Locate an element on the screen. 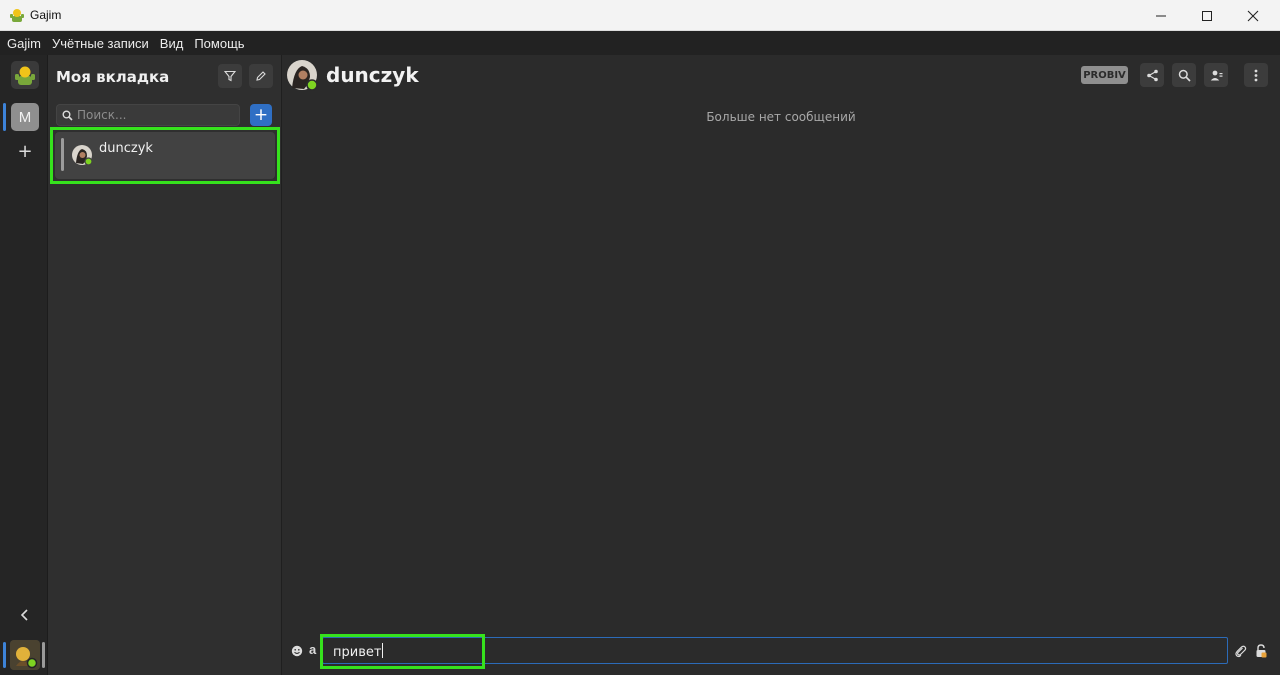 The height and width of the screenshot is (675, 1280). workspace-title: Моя вкладка is located at coordinates (113, 77).